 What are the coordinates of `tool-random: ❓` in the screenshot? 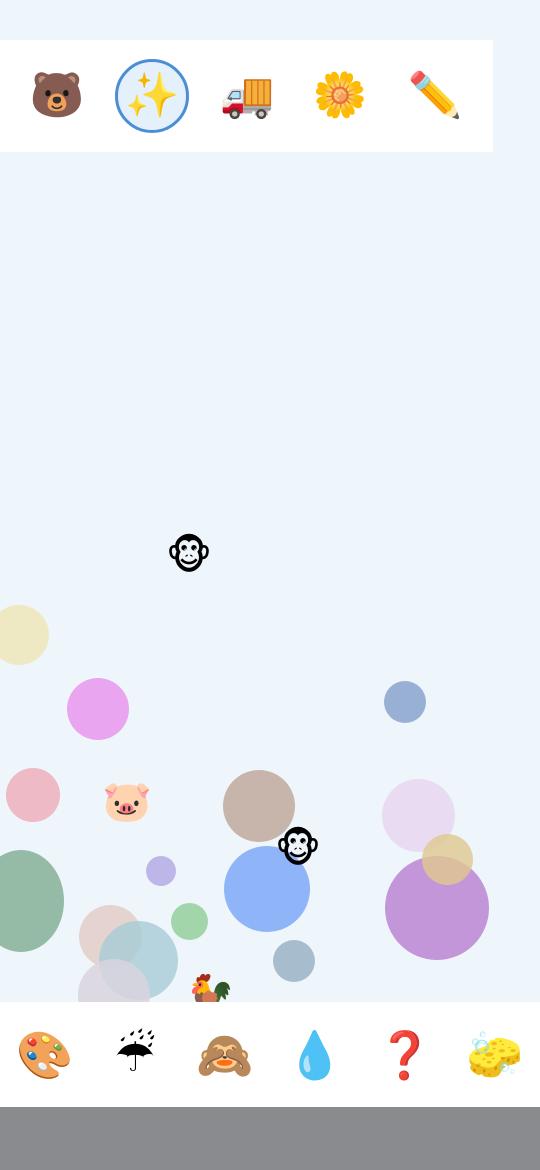 It's located at (405, 1054).